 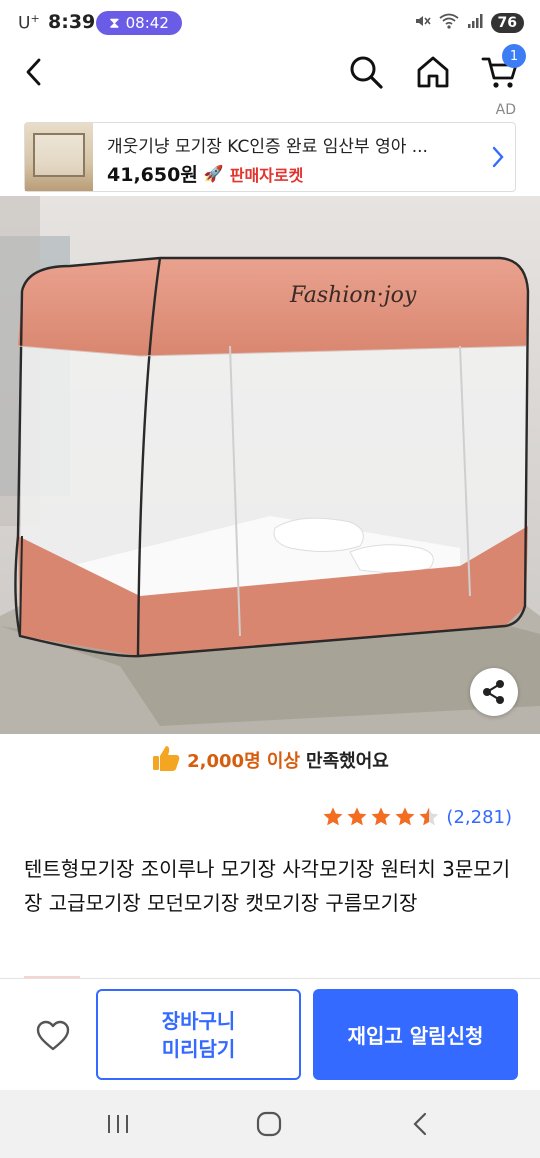 I want to click on share-button, so click(x=494, y=692).